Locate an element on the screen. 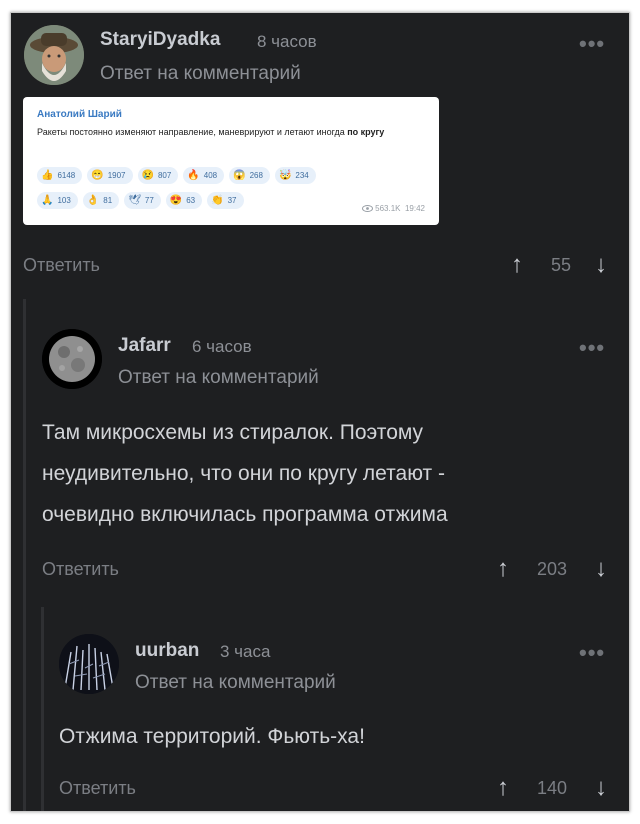  dove-icon: 🕊 is located at coordinates (134, 200).